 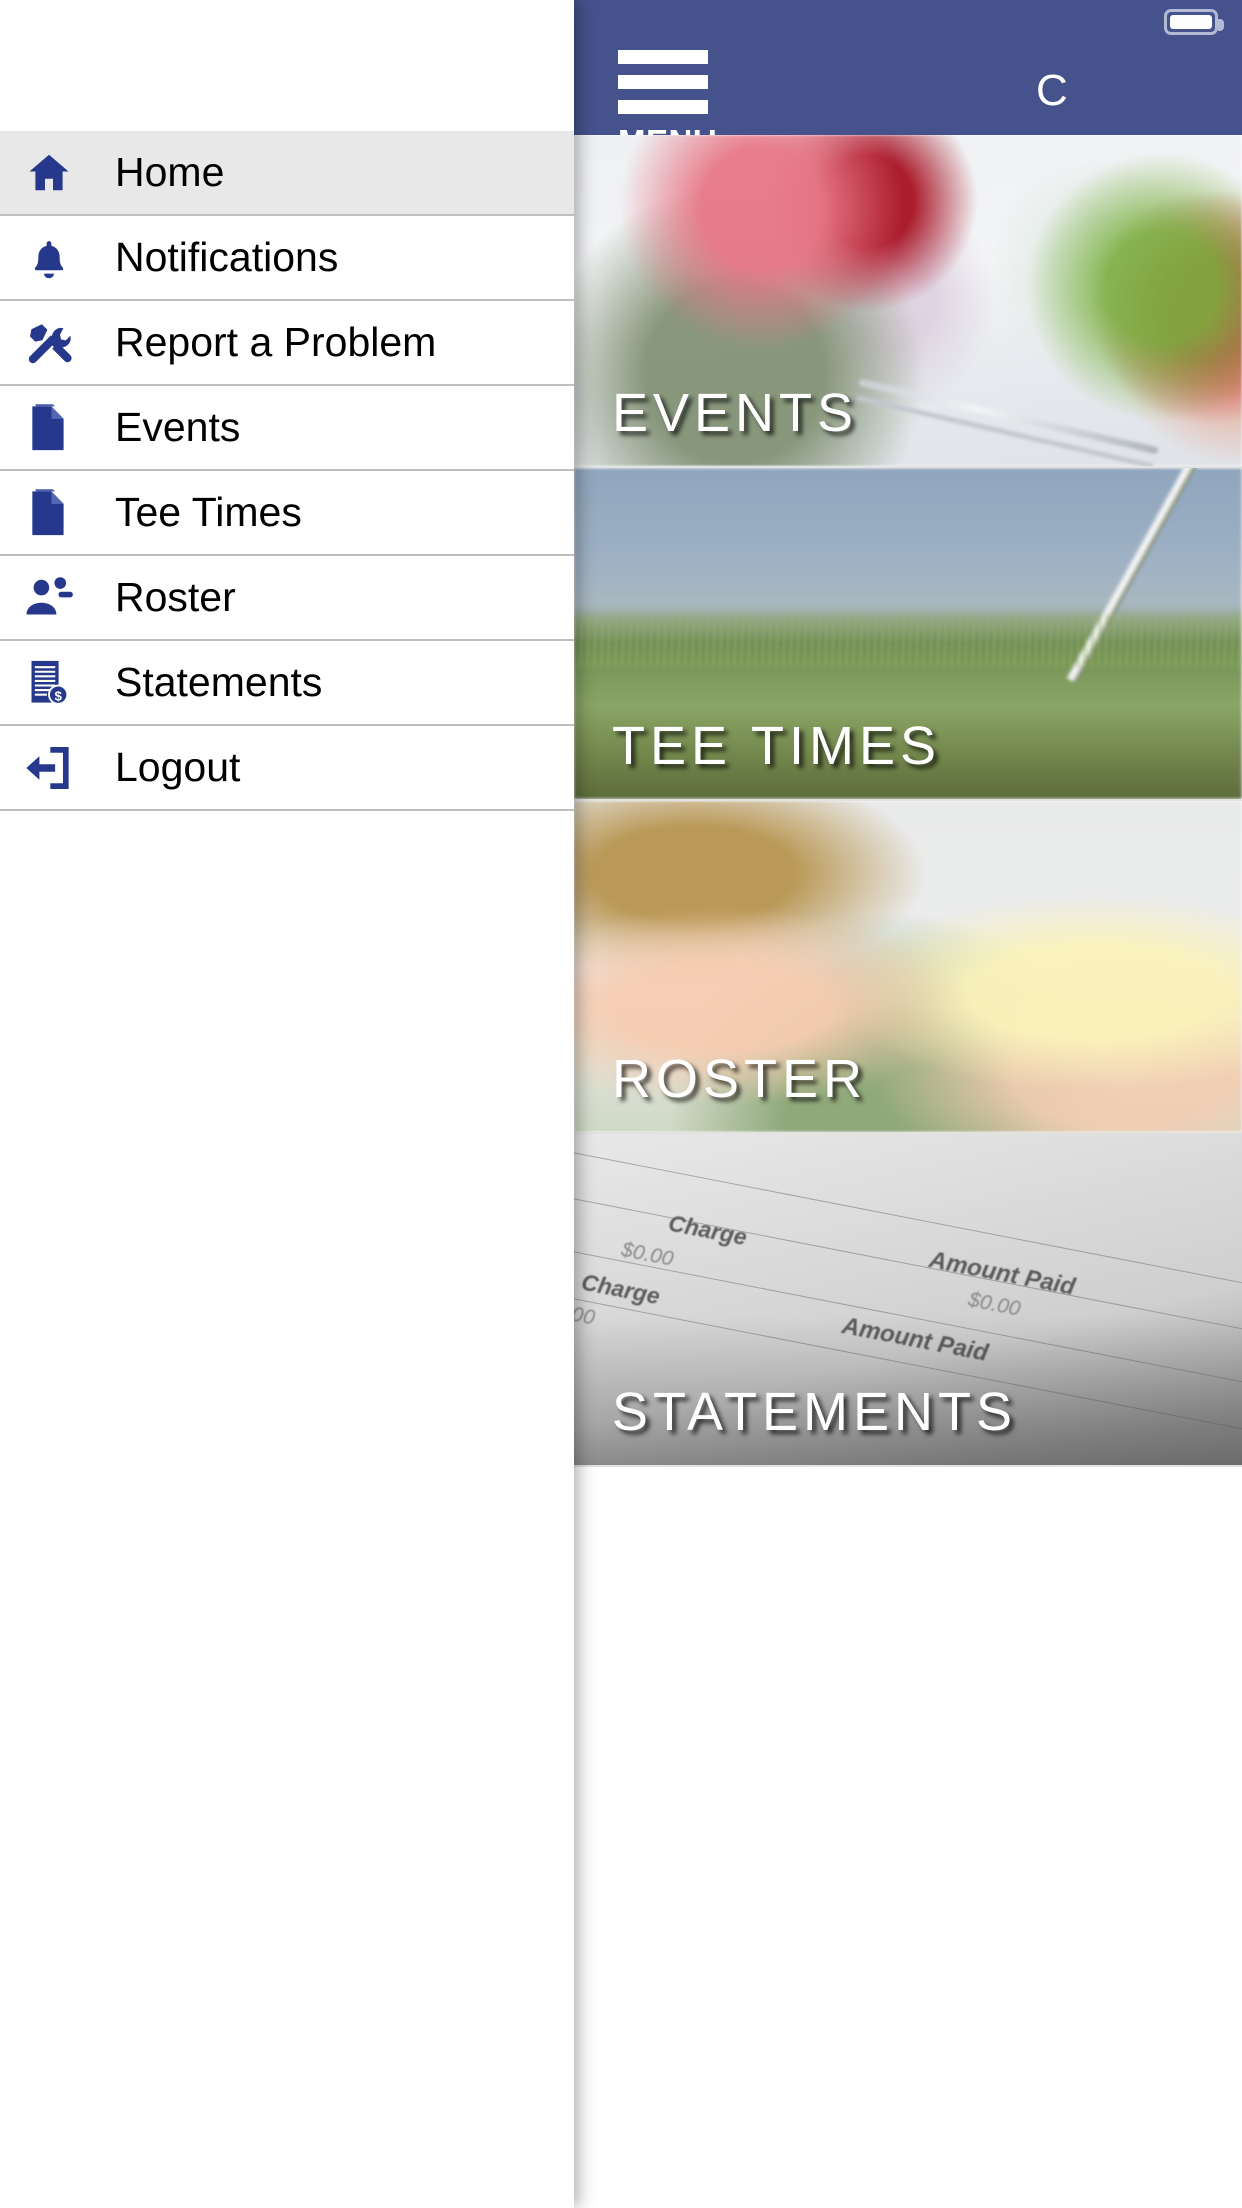 What do you see at coordinates (287, 598) in the screenshot?
I see `sidebar-item-roster: Roster` at bounding box center [287, 598].